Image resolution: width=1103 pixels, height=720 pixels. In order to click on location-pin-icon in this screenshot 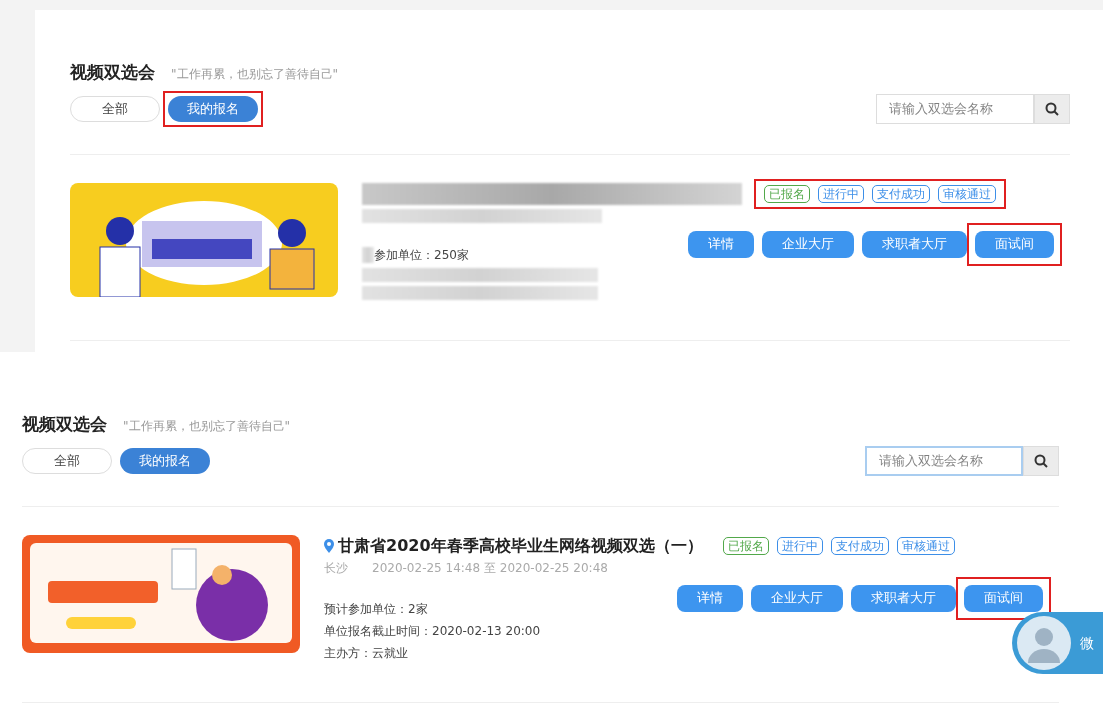, I will do `click(329, 545)`.